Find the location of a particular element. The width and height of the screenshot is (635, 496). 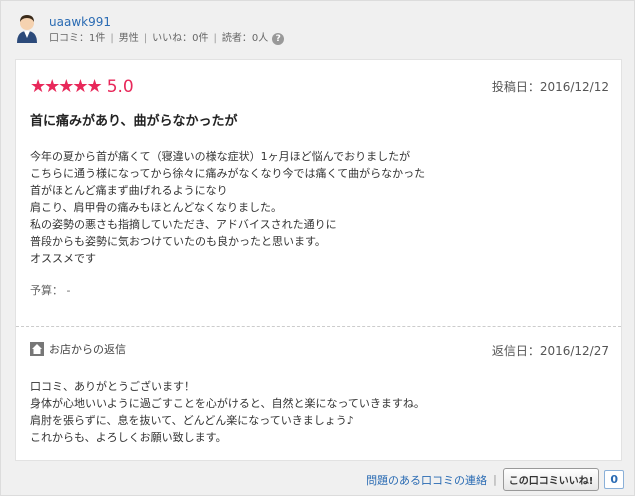

help-icon: ? is located at coordinates (278, 39).